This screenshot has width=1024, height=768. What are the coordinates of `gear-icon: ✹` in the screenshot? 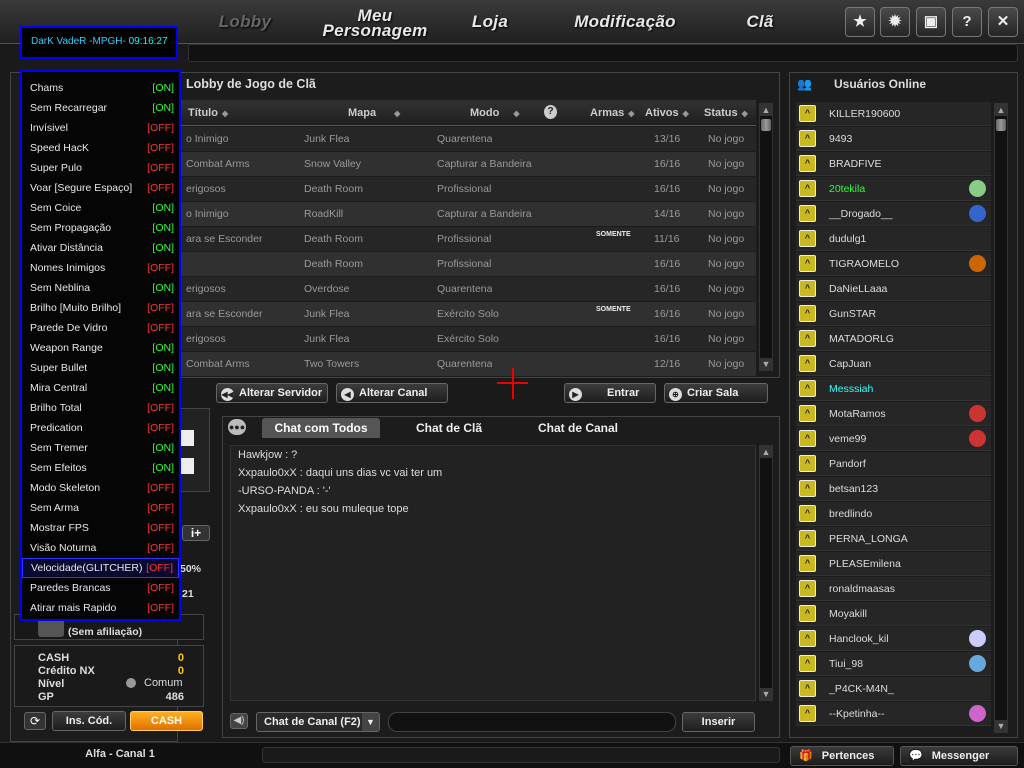 It's located at (895, 22).